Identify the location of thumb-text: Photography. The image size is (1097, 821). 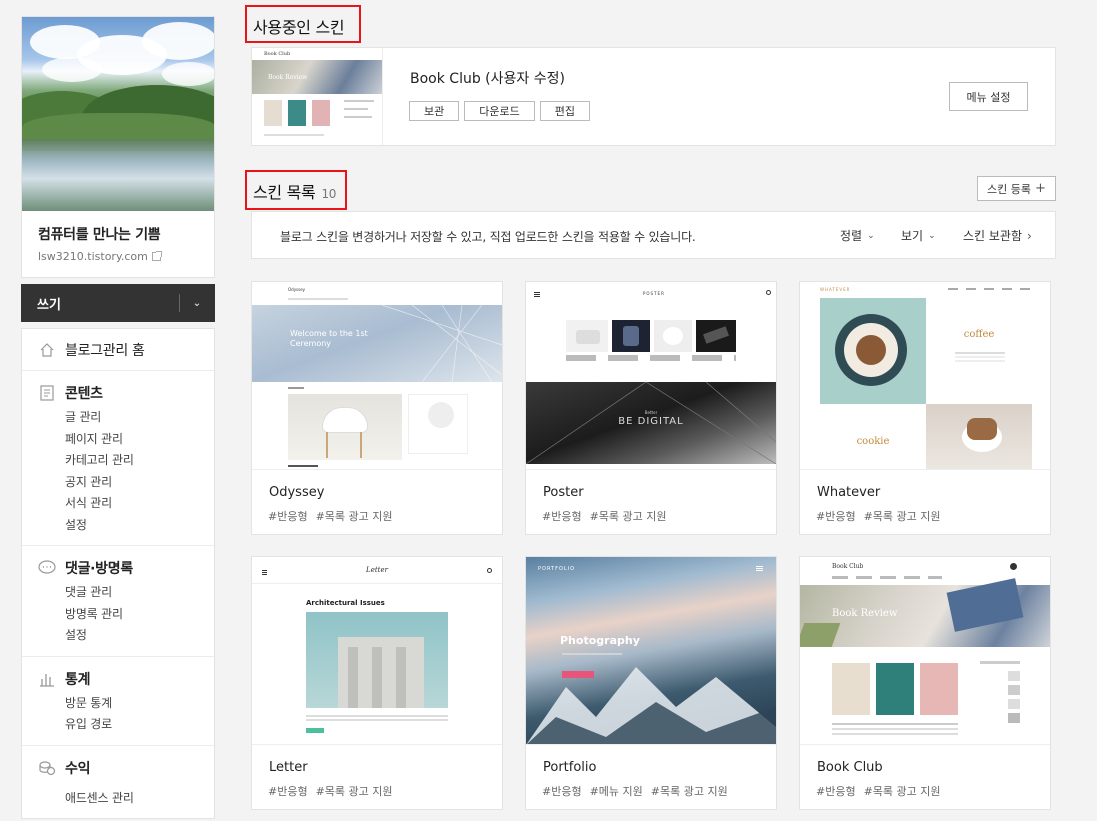
(600, 640).